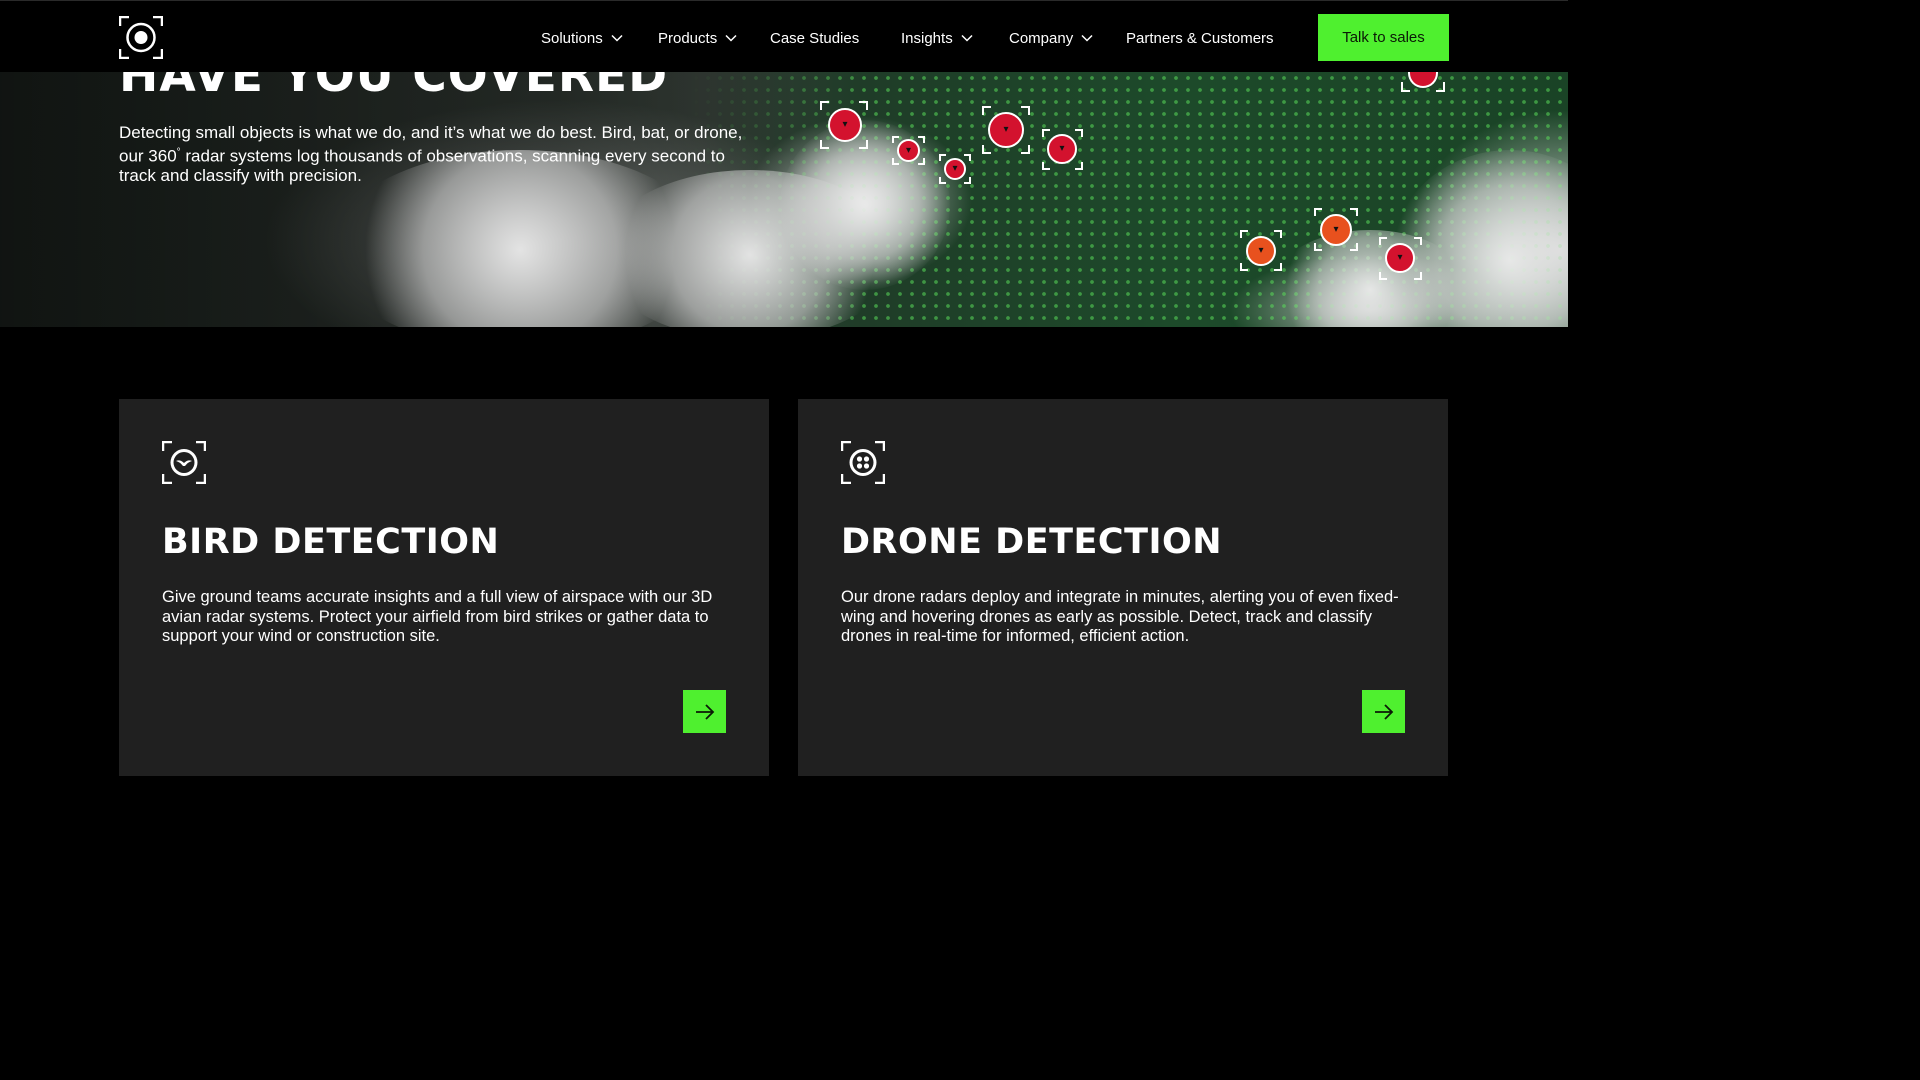 This screenshot has height=1080, width=1920. I want to click on nav-company-label: Company, so click(1041, 38).